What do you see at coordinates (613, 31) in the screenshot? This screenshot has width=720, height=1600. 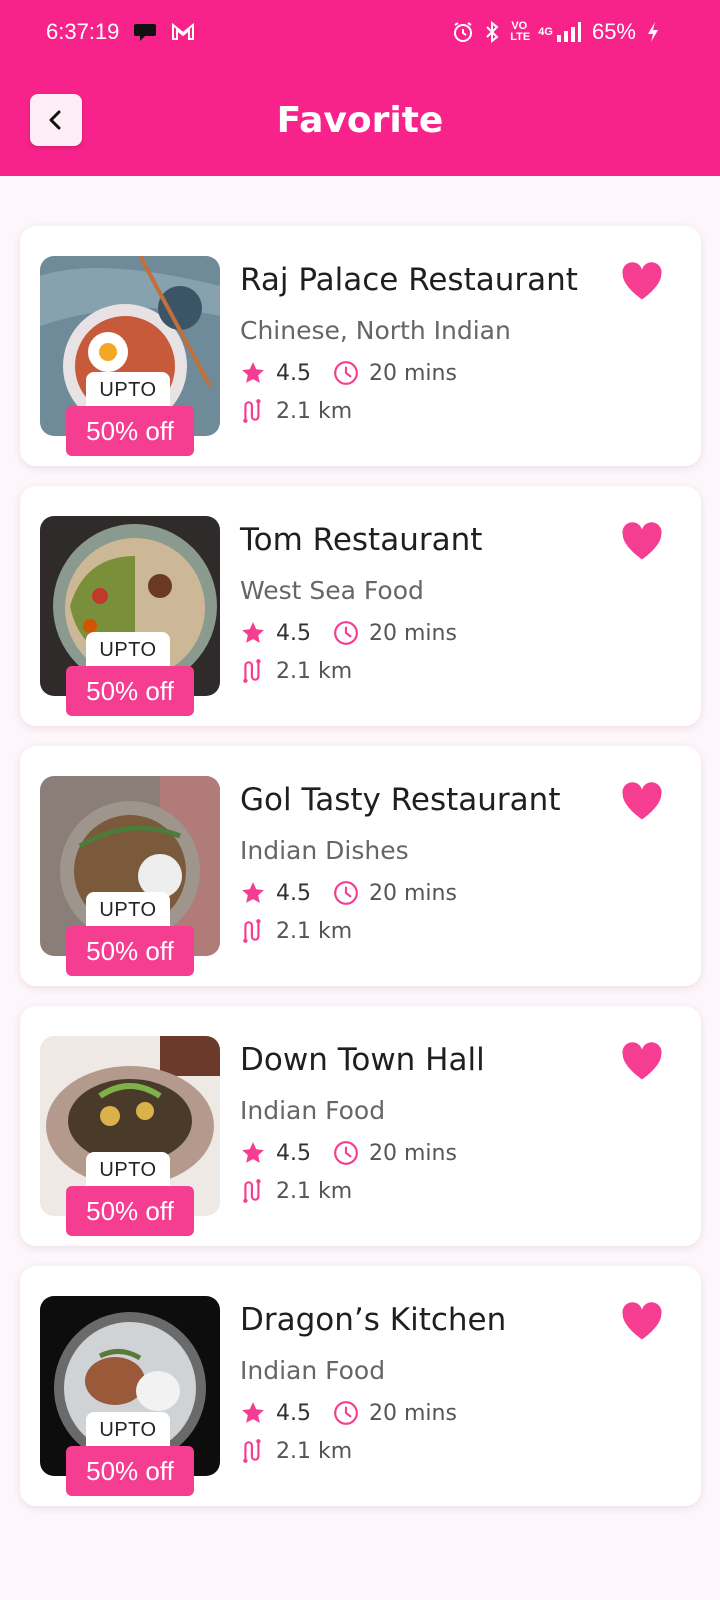 I see `battery-level: 65%` at bounding box center [613, 31].